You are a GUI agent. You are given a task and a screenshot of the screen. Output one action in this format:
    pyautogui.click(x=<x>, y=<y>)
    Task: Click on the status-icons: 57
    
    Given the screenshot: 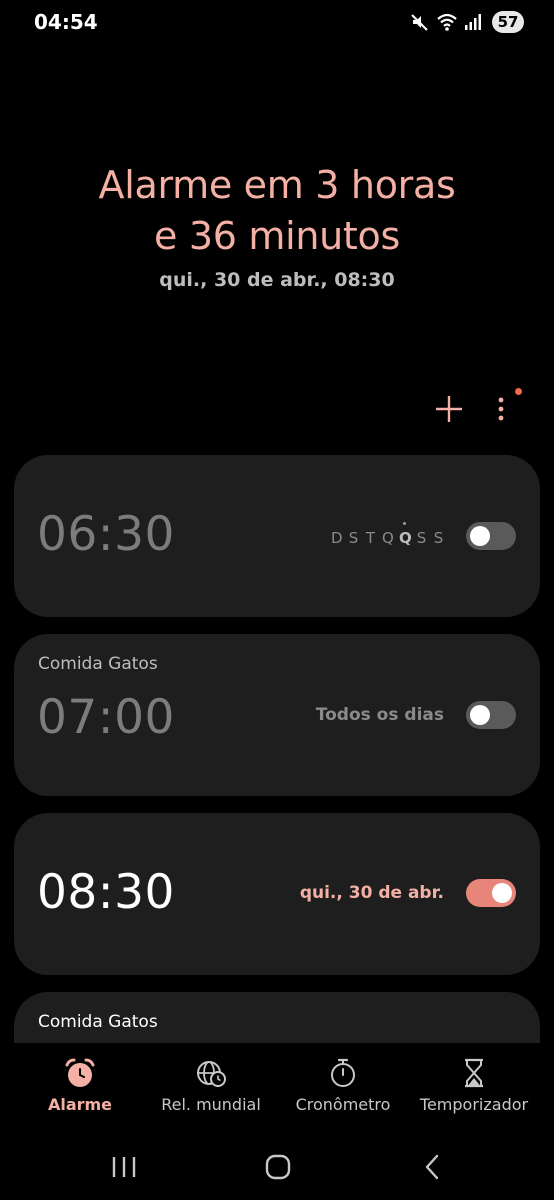 What is the action you would take?
    pyautogui.click(x=467, y=22)
    